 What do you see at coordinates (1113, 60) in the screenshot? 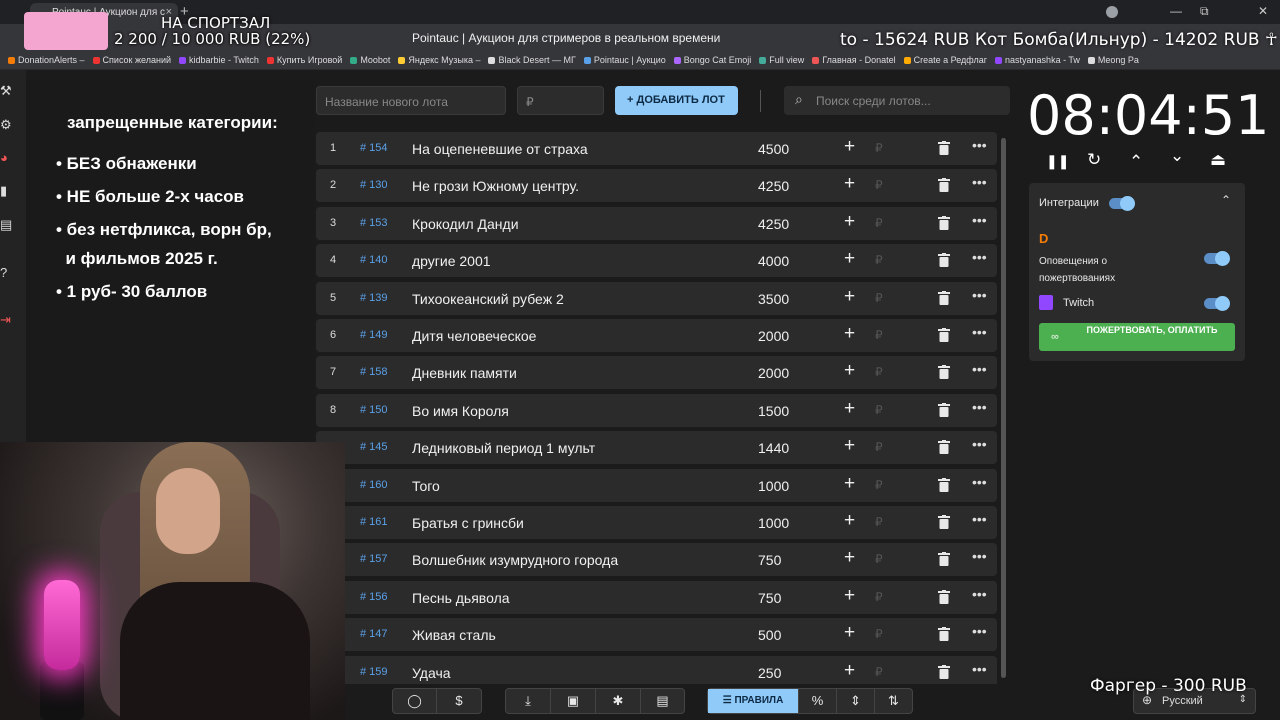
I see `bookmark-item: Meong Pa` at bounding box center [1113, 60].